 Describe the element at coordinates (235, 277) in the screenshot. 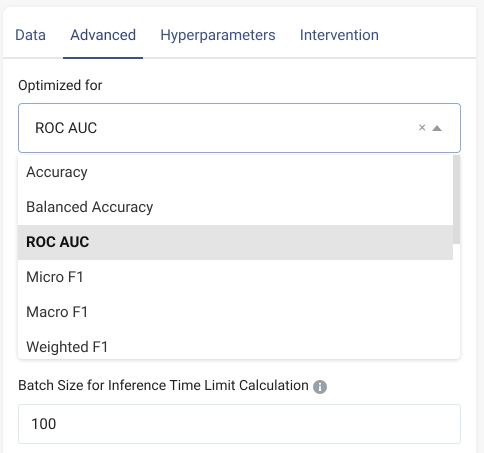

I see `dropdown-option: Micro F1` at that location.